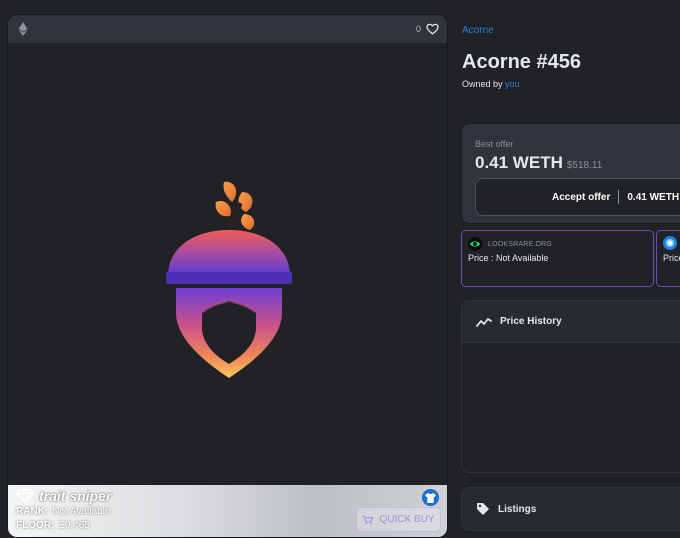  I want to click on owner-line: Owned by you, so click(491, 84).